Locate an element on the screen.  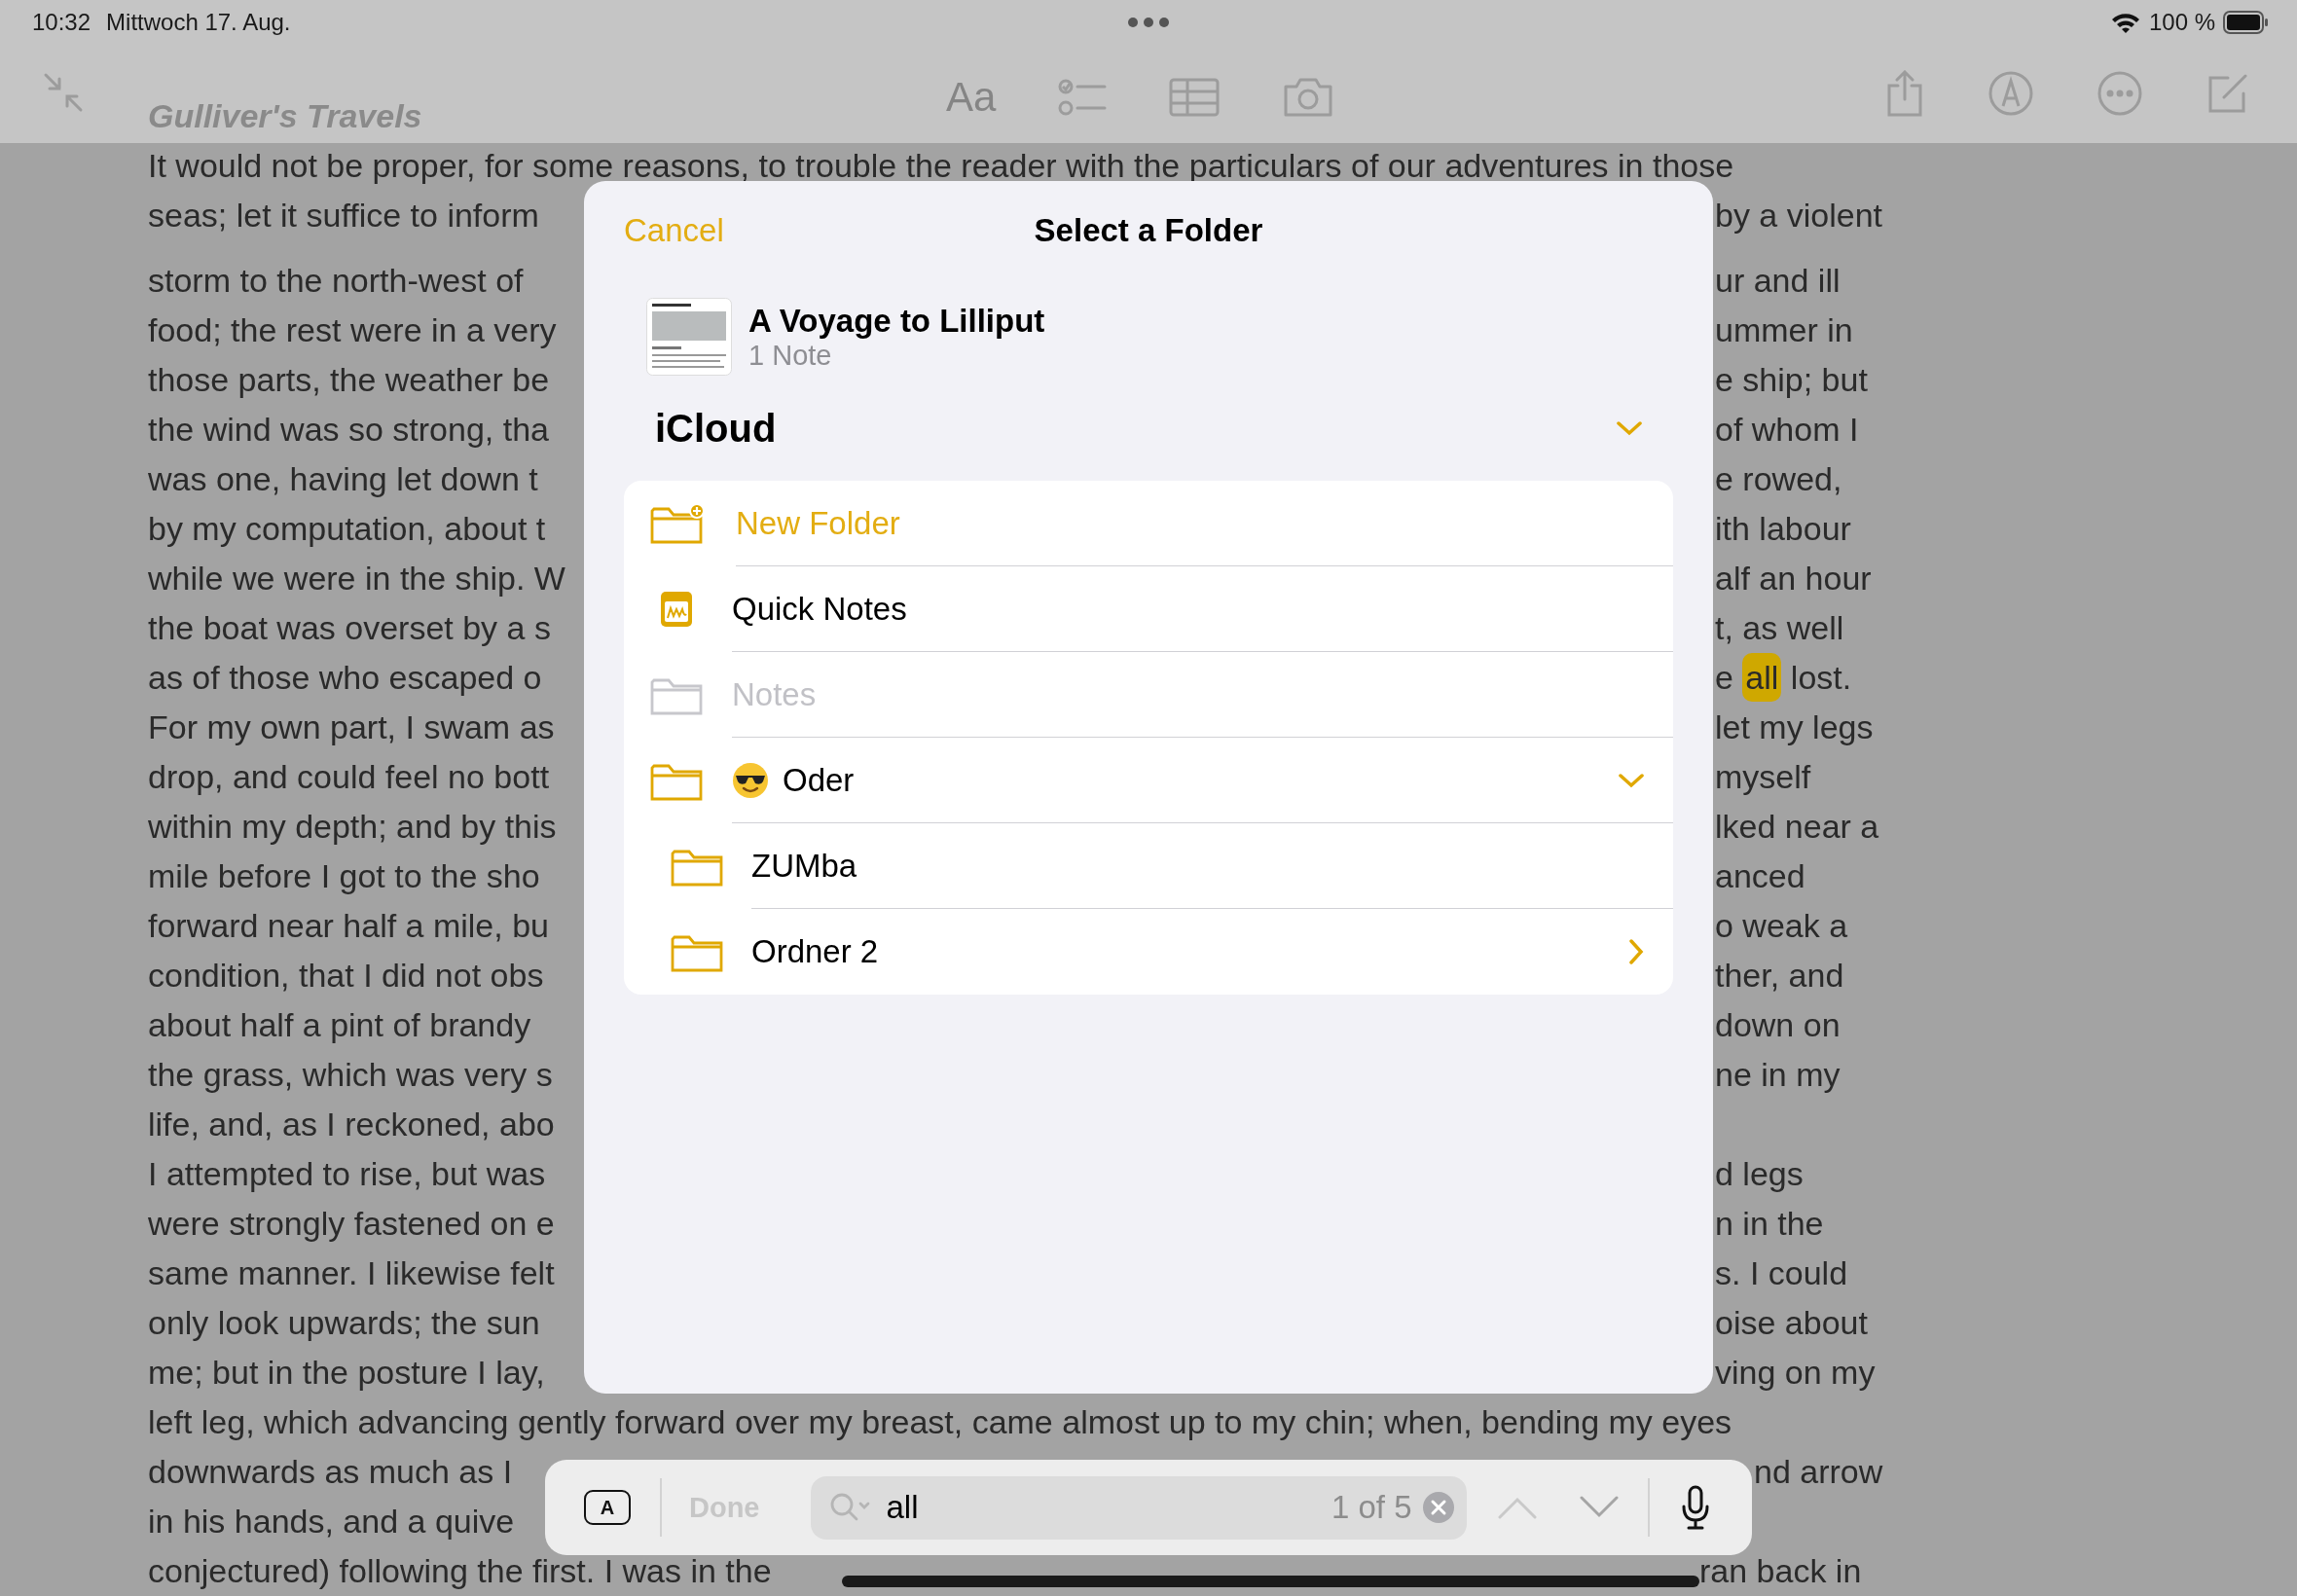
match-count: 1 of 5 is located at coordinates (1372, 1507).